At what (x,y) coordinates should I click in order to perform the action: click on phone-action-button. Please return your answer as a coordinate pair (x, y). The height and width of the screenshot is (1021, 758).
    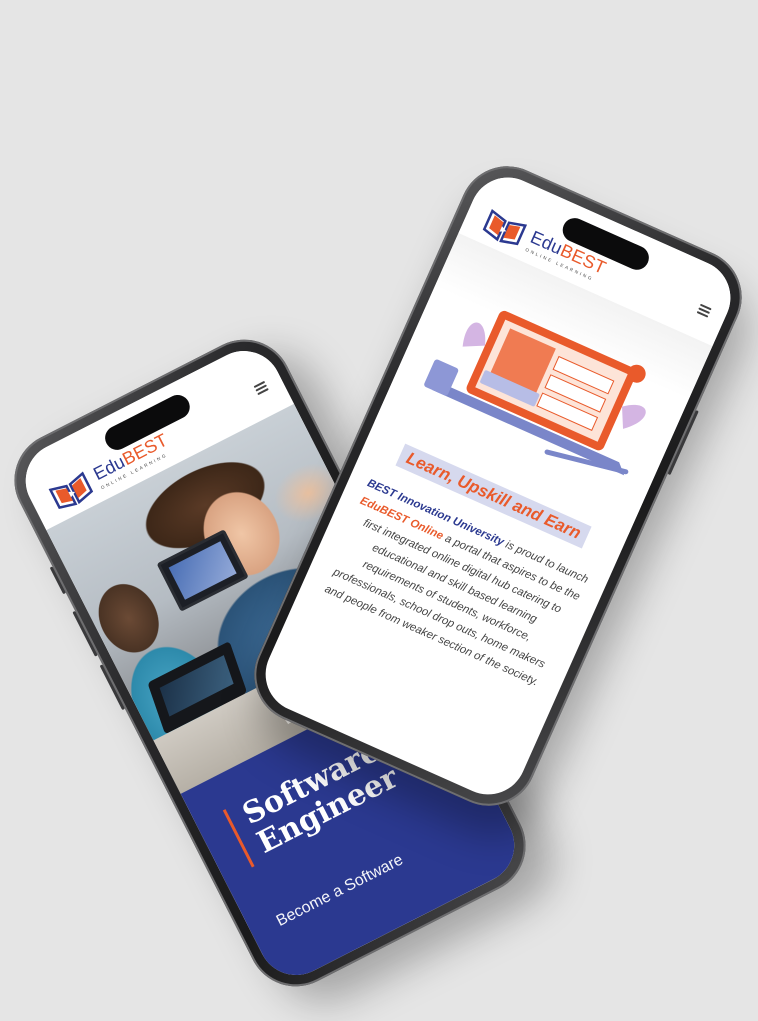
    Looking at the image, I should click on (57, 580).